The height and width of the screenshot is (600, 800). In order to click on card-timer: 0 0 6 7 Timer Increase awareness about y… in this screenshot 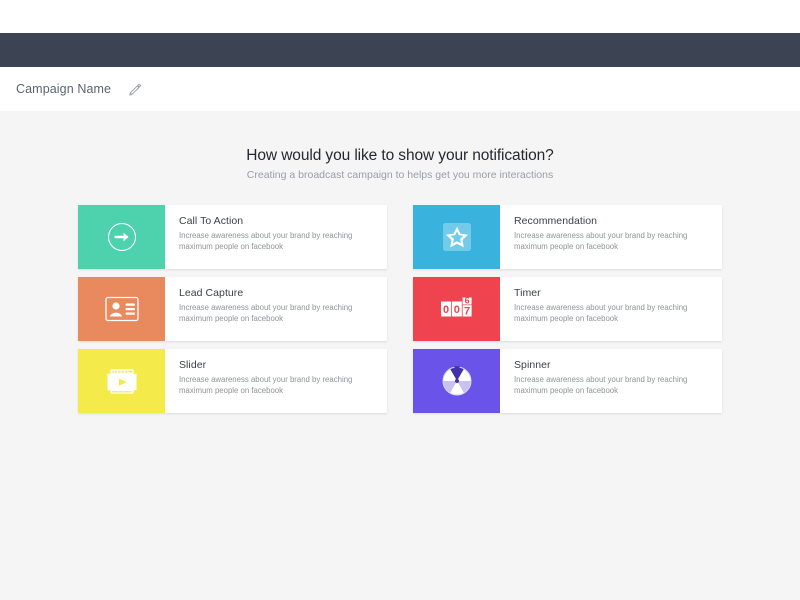, I will do `click(567, 309)`.